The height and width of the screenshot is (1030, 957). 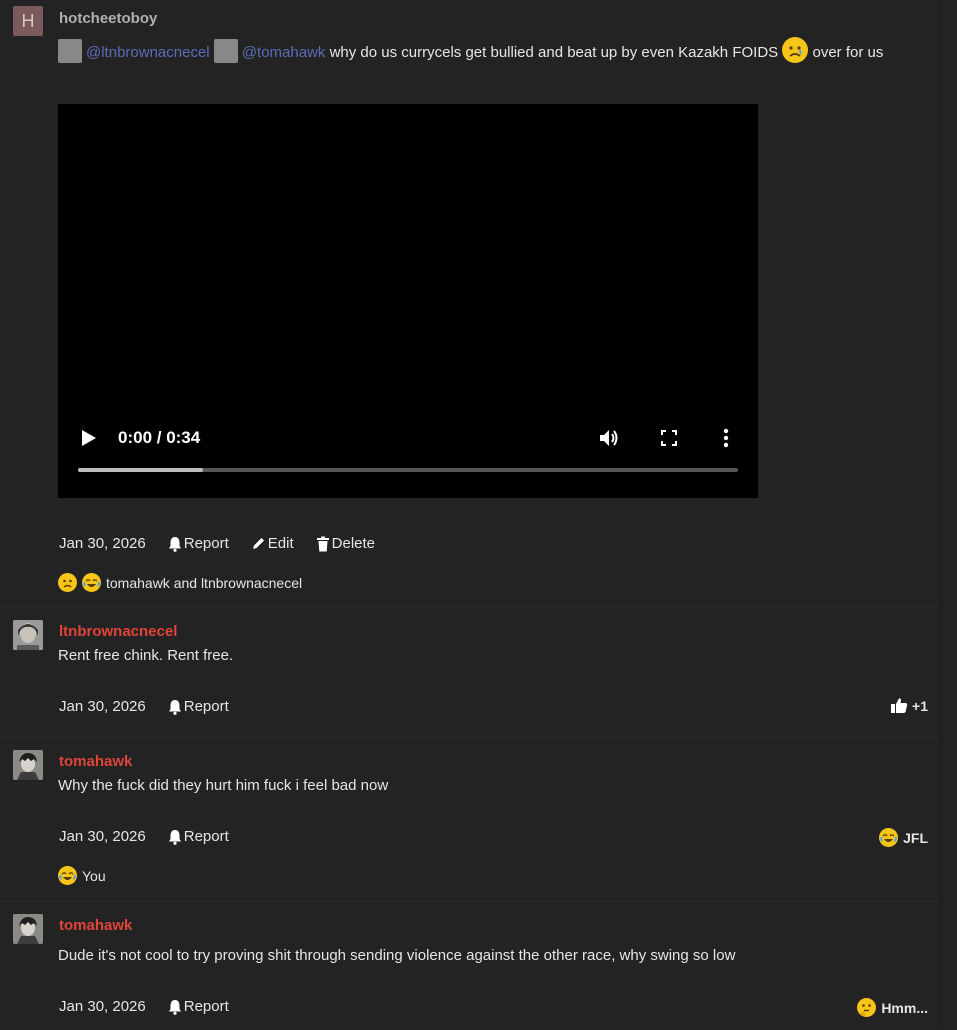 What do you see at coordinates (353, 543) in the screenshot?
I see `delete-label: Delete` at bounding box center [353, 543].